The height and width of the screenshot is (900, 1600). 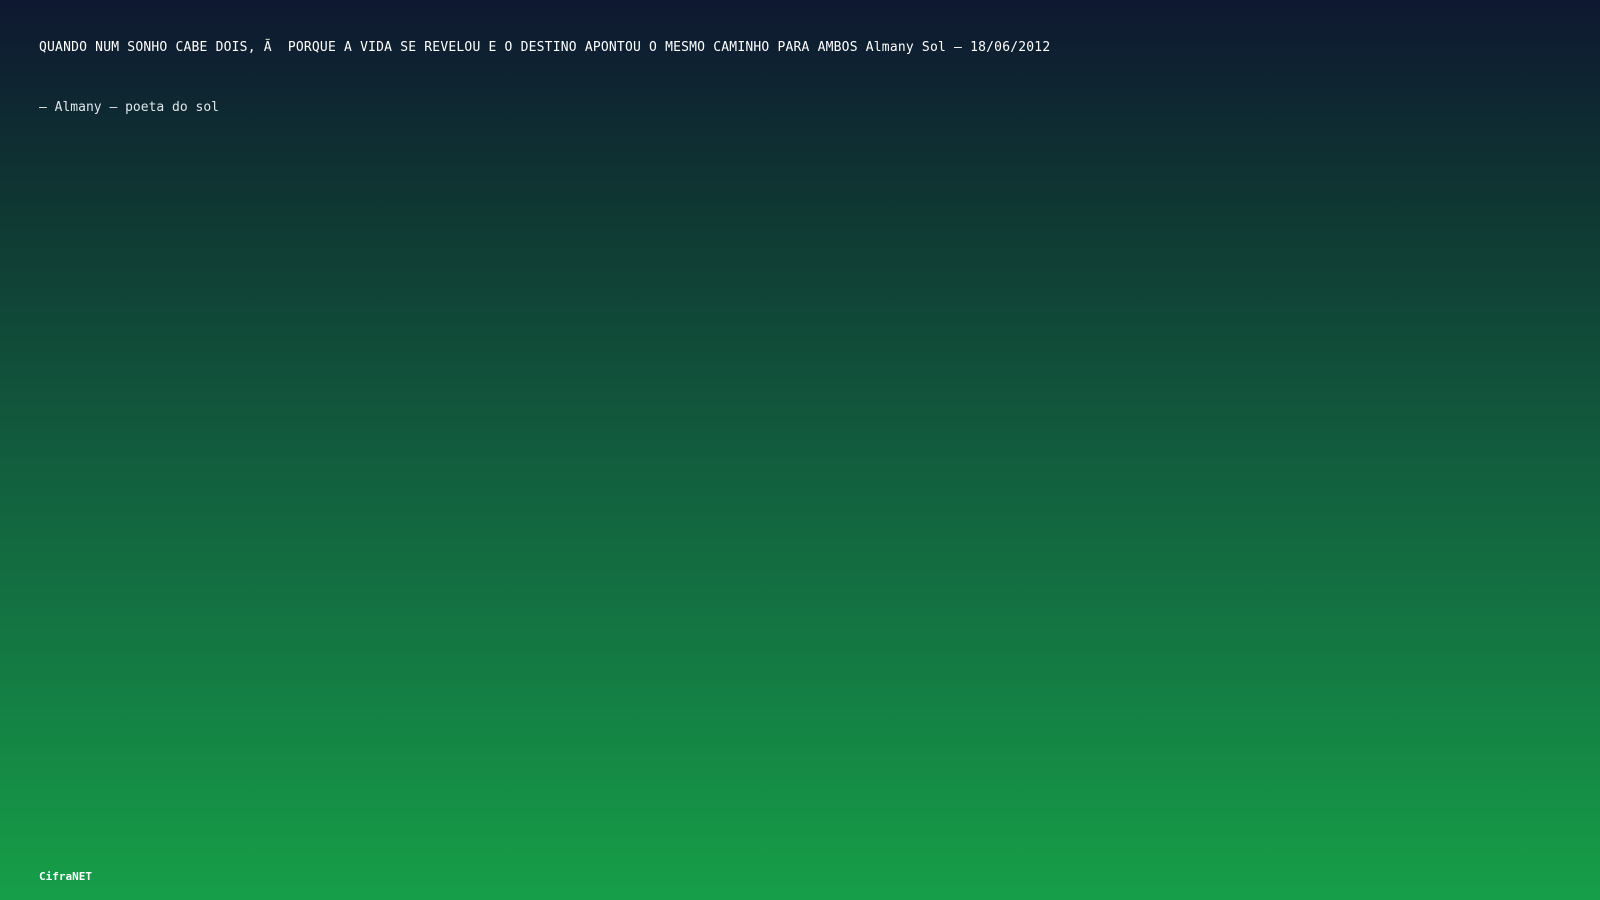 What do you see at coordinates (129, 107) in the screenshot?
I see `author-attribution: – Almany – poeta do sol` at bounding box center [129, 107].